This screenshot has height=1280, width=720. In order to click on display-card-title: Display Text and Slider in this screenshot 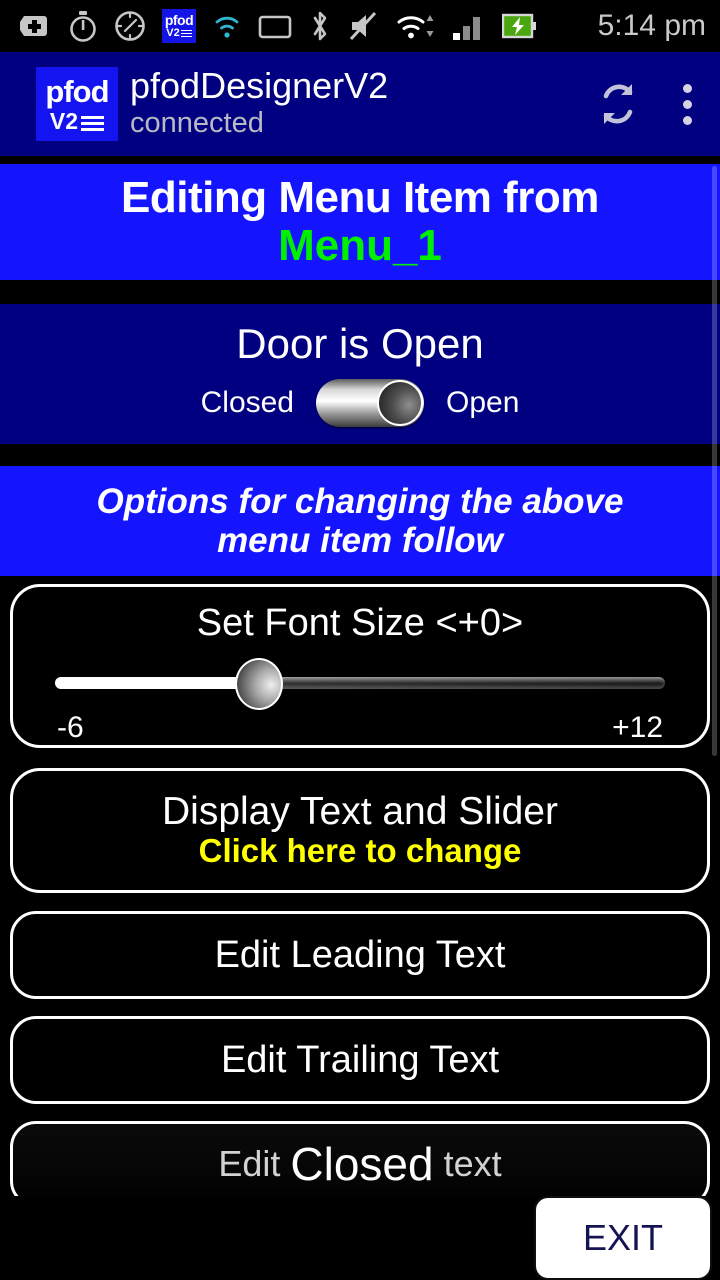, I will do `click(360, 811)`.